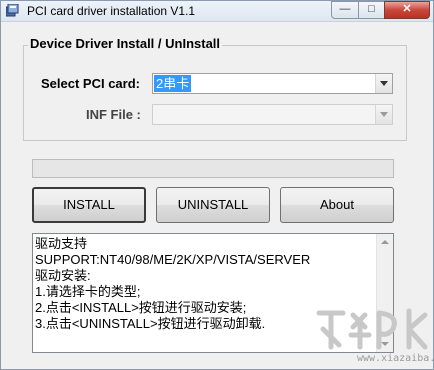 This screenshot has width=434, height=370. What do you see at coordinates (407, 10) in the screenshot?
I see `close-button: ✕` at bounding box center [407, 10].